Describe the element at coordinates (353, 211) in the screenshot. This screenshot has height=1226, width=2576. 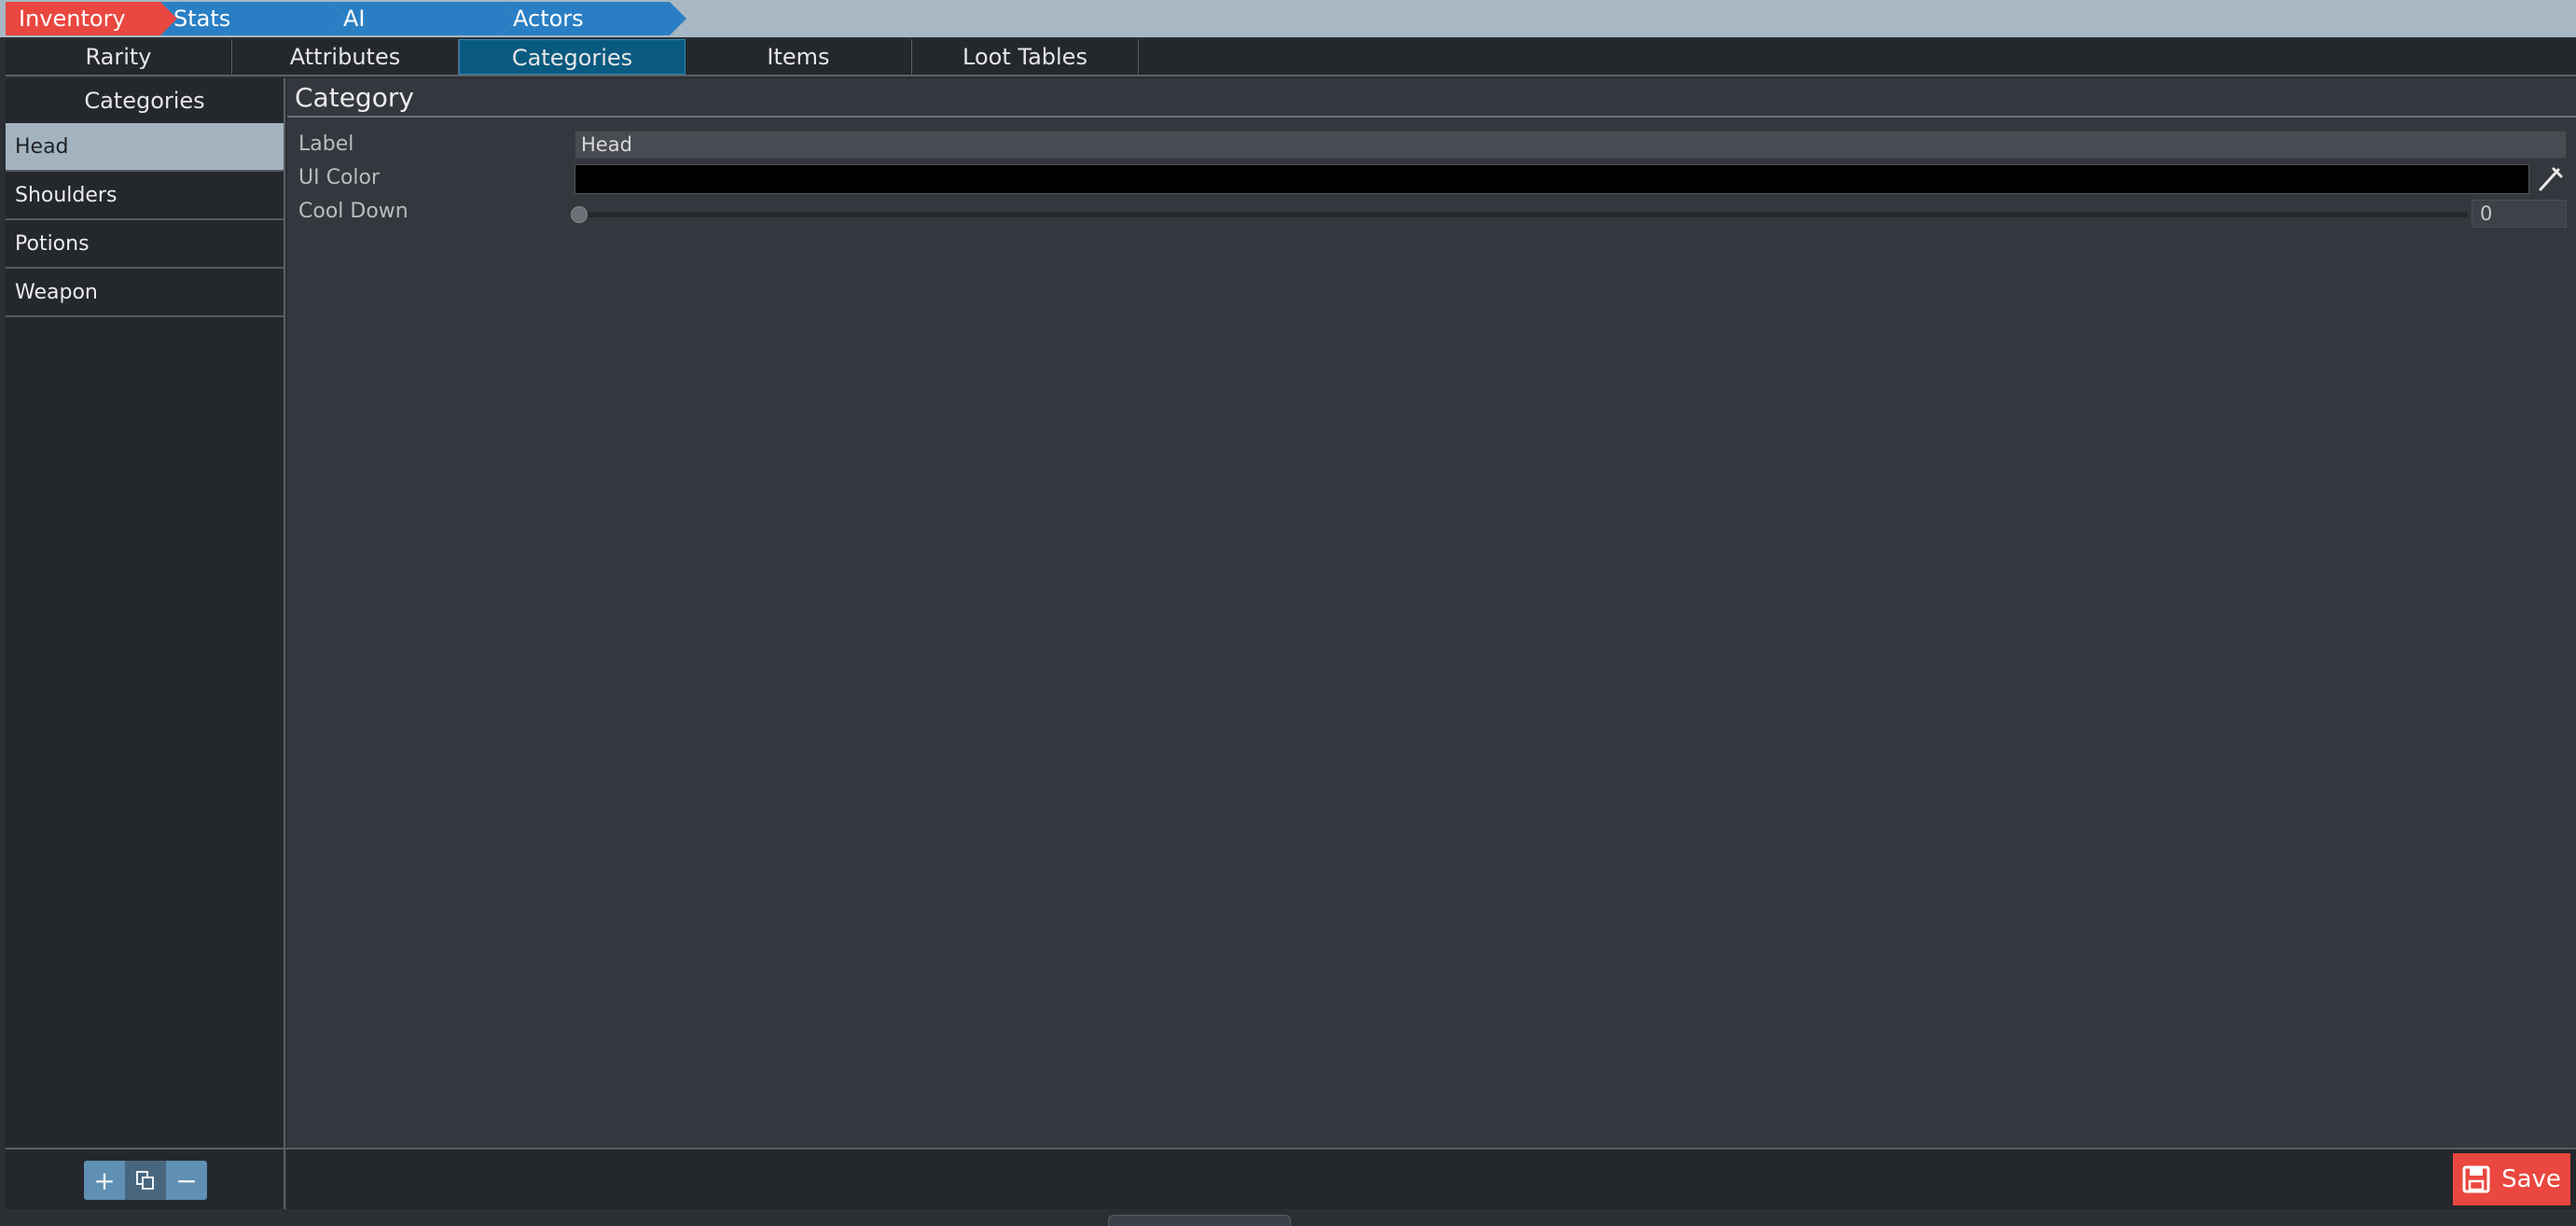
I see `cooldown-field-label: Cool Down` at that location.